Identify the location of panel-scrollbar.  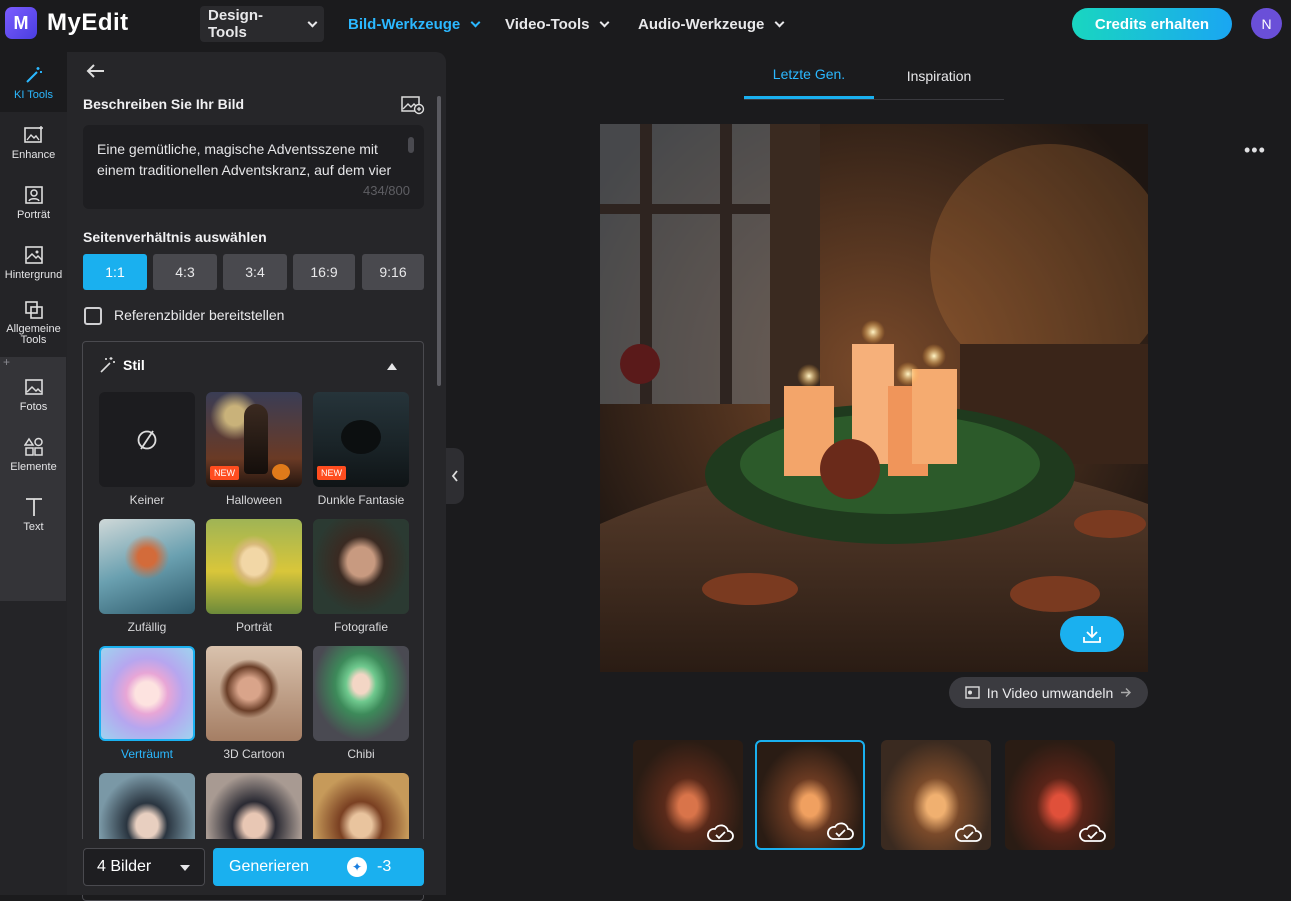
(439, 241).